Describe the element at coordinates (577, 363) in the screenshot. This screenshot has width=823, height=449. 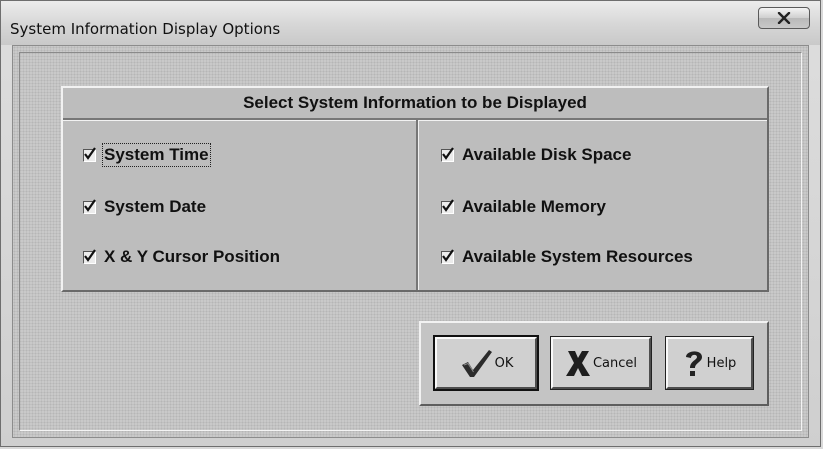
I see `x-icon` at that location.